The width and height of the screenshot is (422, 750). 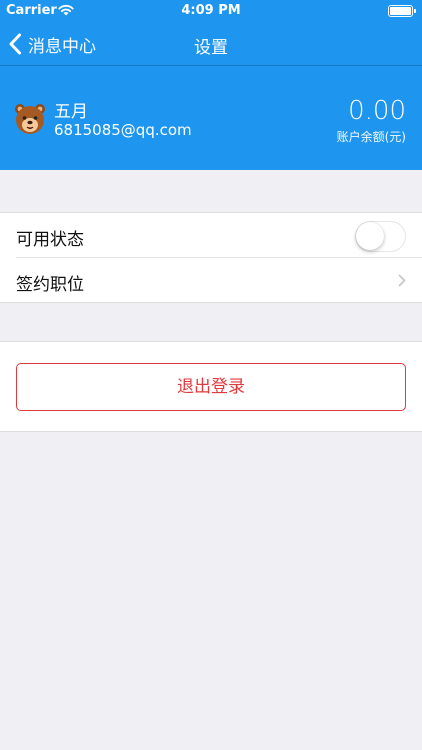 I want to click on available-status-row: 可用状态, so click(x=211, y=235).